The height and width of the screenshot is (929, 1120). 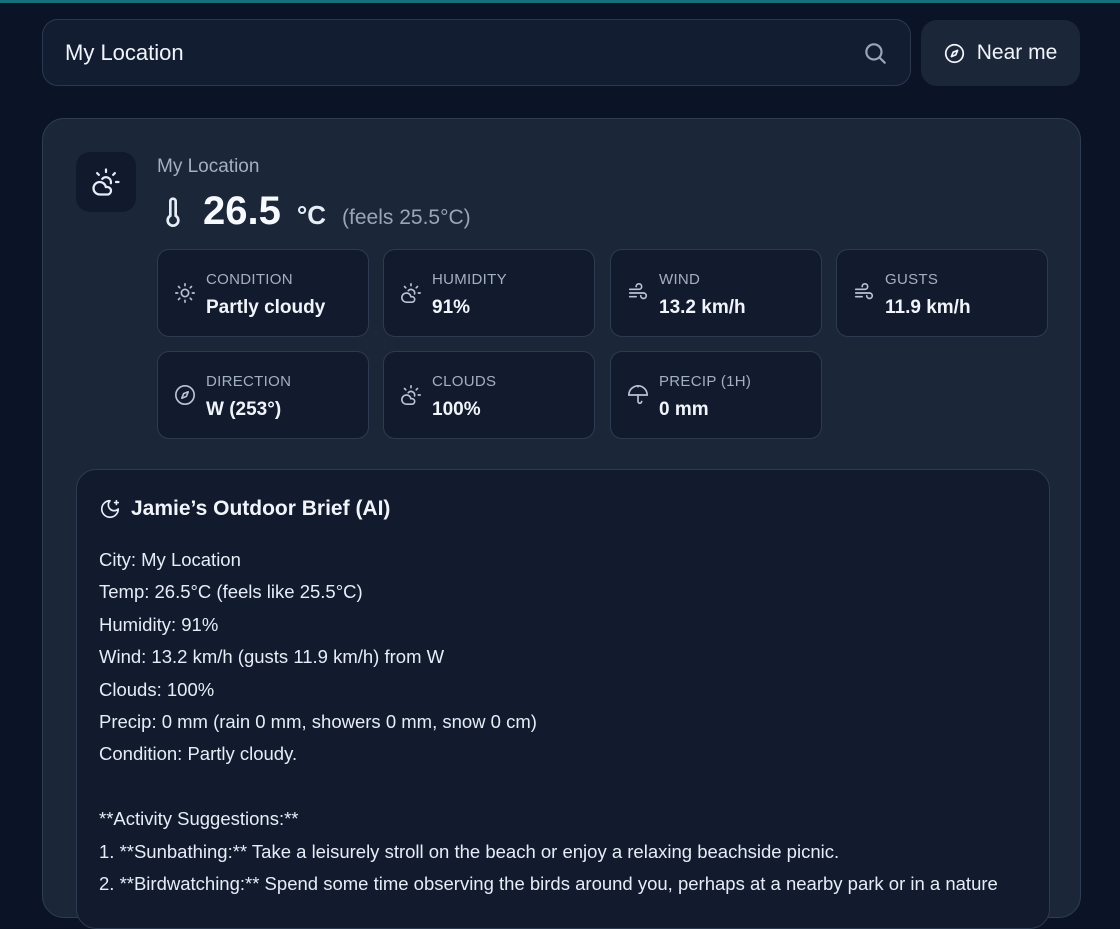 I want to click on brief-title: Jamie’s Outdoor Brief (AI), so click(x=261, y=508).